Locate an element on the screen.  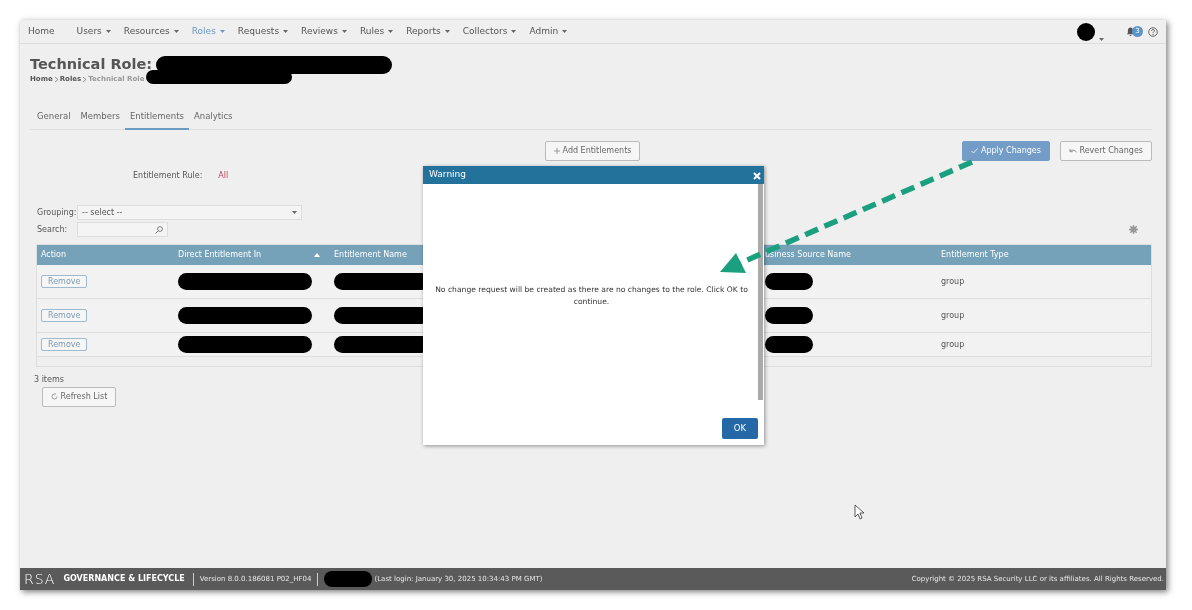
dialog-title: Warning is located at coordinates (447, 175).